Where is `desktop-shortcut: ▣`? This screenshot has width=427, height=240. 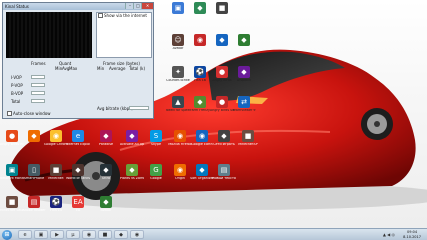 desktop-shortcut: ▣ is located at coordinates (178, 8).